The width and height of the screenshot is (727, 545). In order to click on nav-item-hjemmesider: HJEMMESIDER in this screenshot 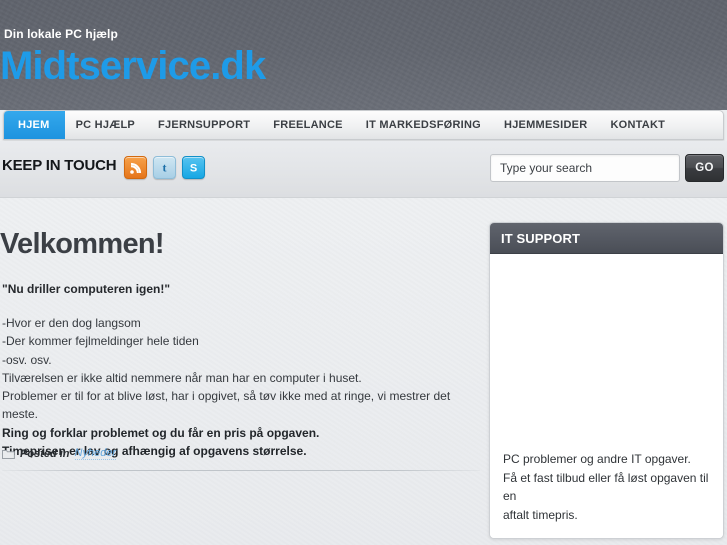, I will do `click(546, 125)`.